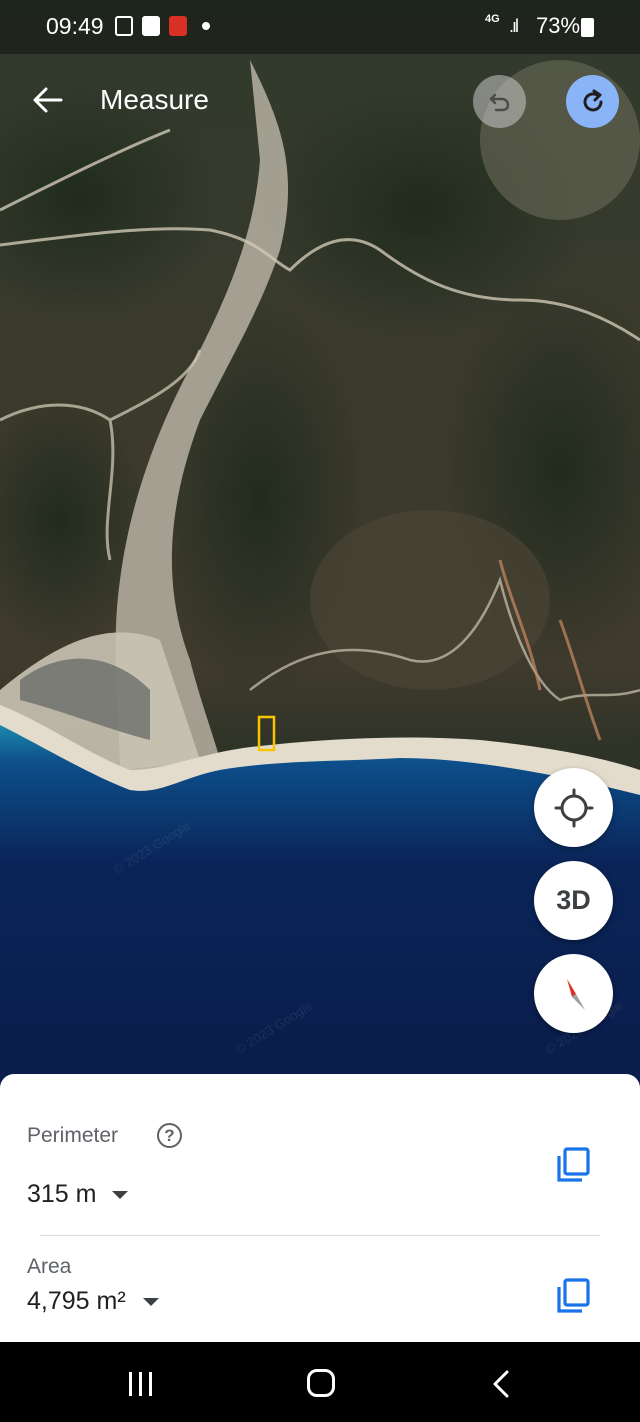  I want to click on my-location-button, so click(573, 807).